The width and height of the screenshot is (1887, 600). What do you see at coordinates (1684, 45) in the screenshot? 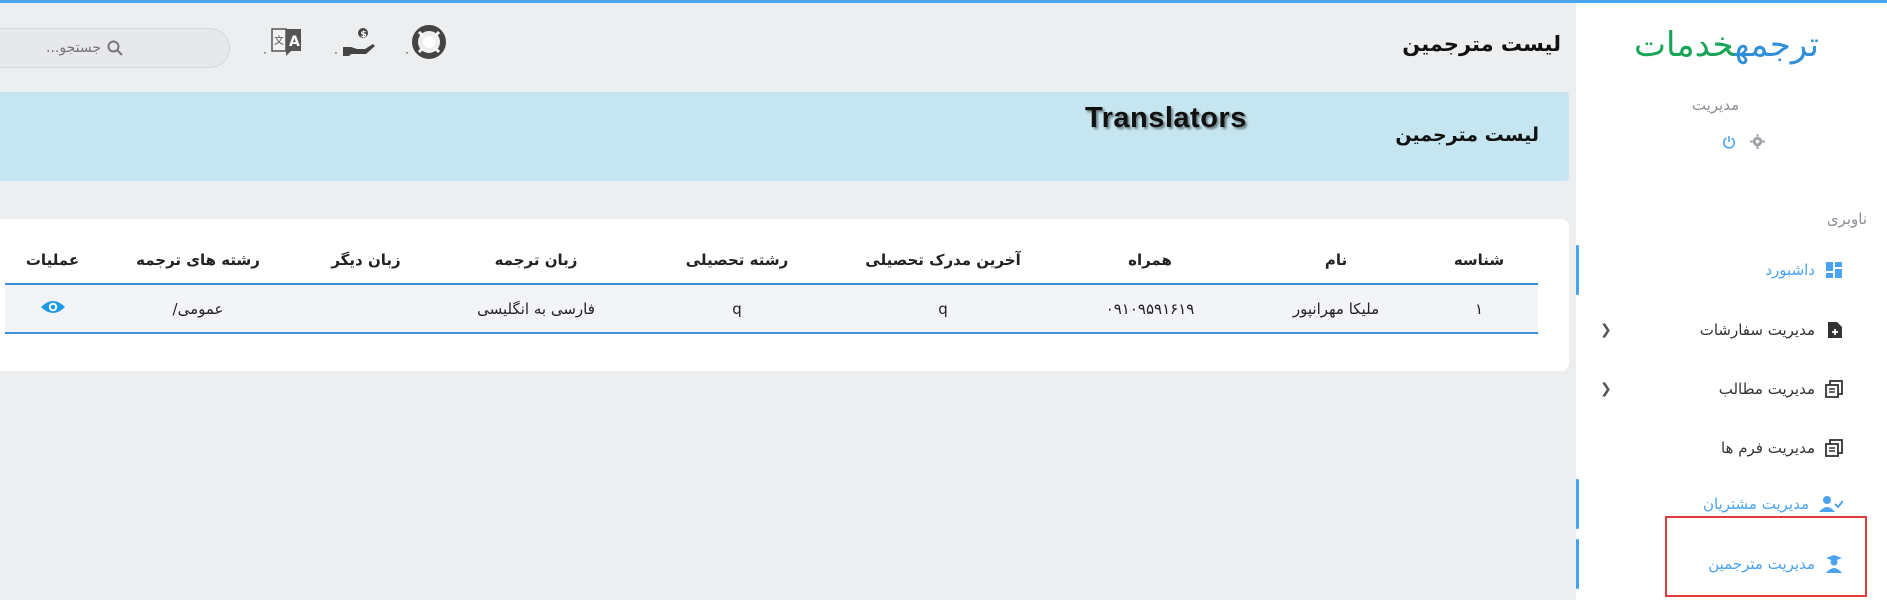
I see `logo-text-part1: خدمات` at bounding box center [1684, 45].